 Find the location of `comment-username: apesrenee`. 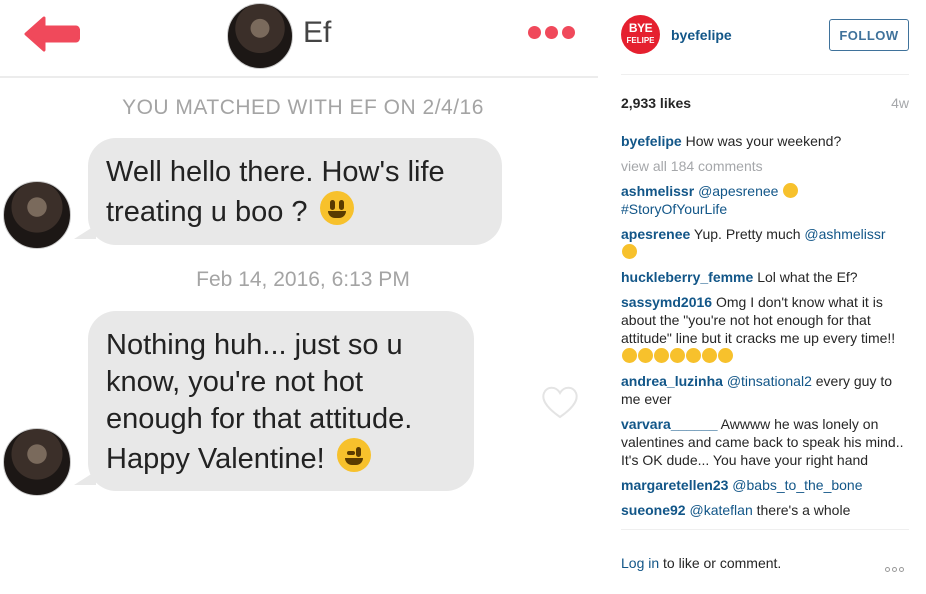

comment-username: apesrenee is located at coordinates (655, 234).